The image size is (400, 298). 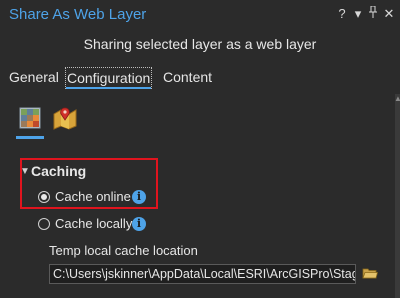 What do you see at coordinates (397, 196) in the screenshot?
I see `vertical-scrollbar` at bounding box center [397, 196].